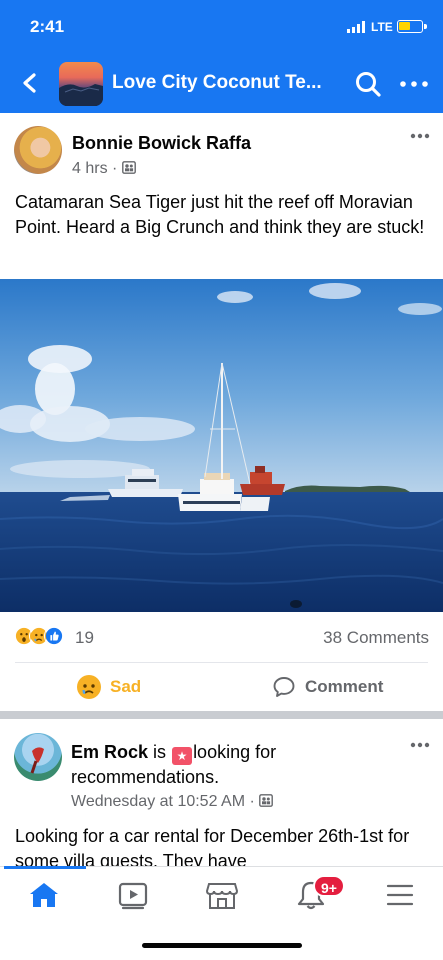  What do you see at coordinates (231, 765) in the screenshot?
I see `post-author-line: Em Rock is ★ looking for recommendations.` at bounding box center [231, 765].